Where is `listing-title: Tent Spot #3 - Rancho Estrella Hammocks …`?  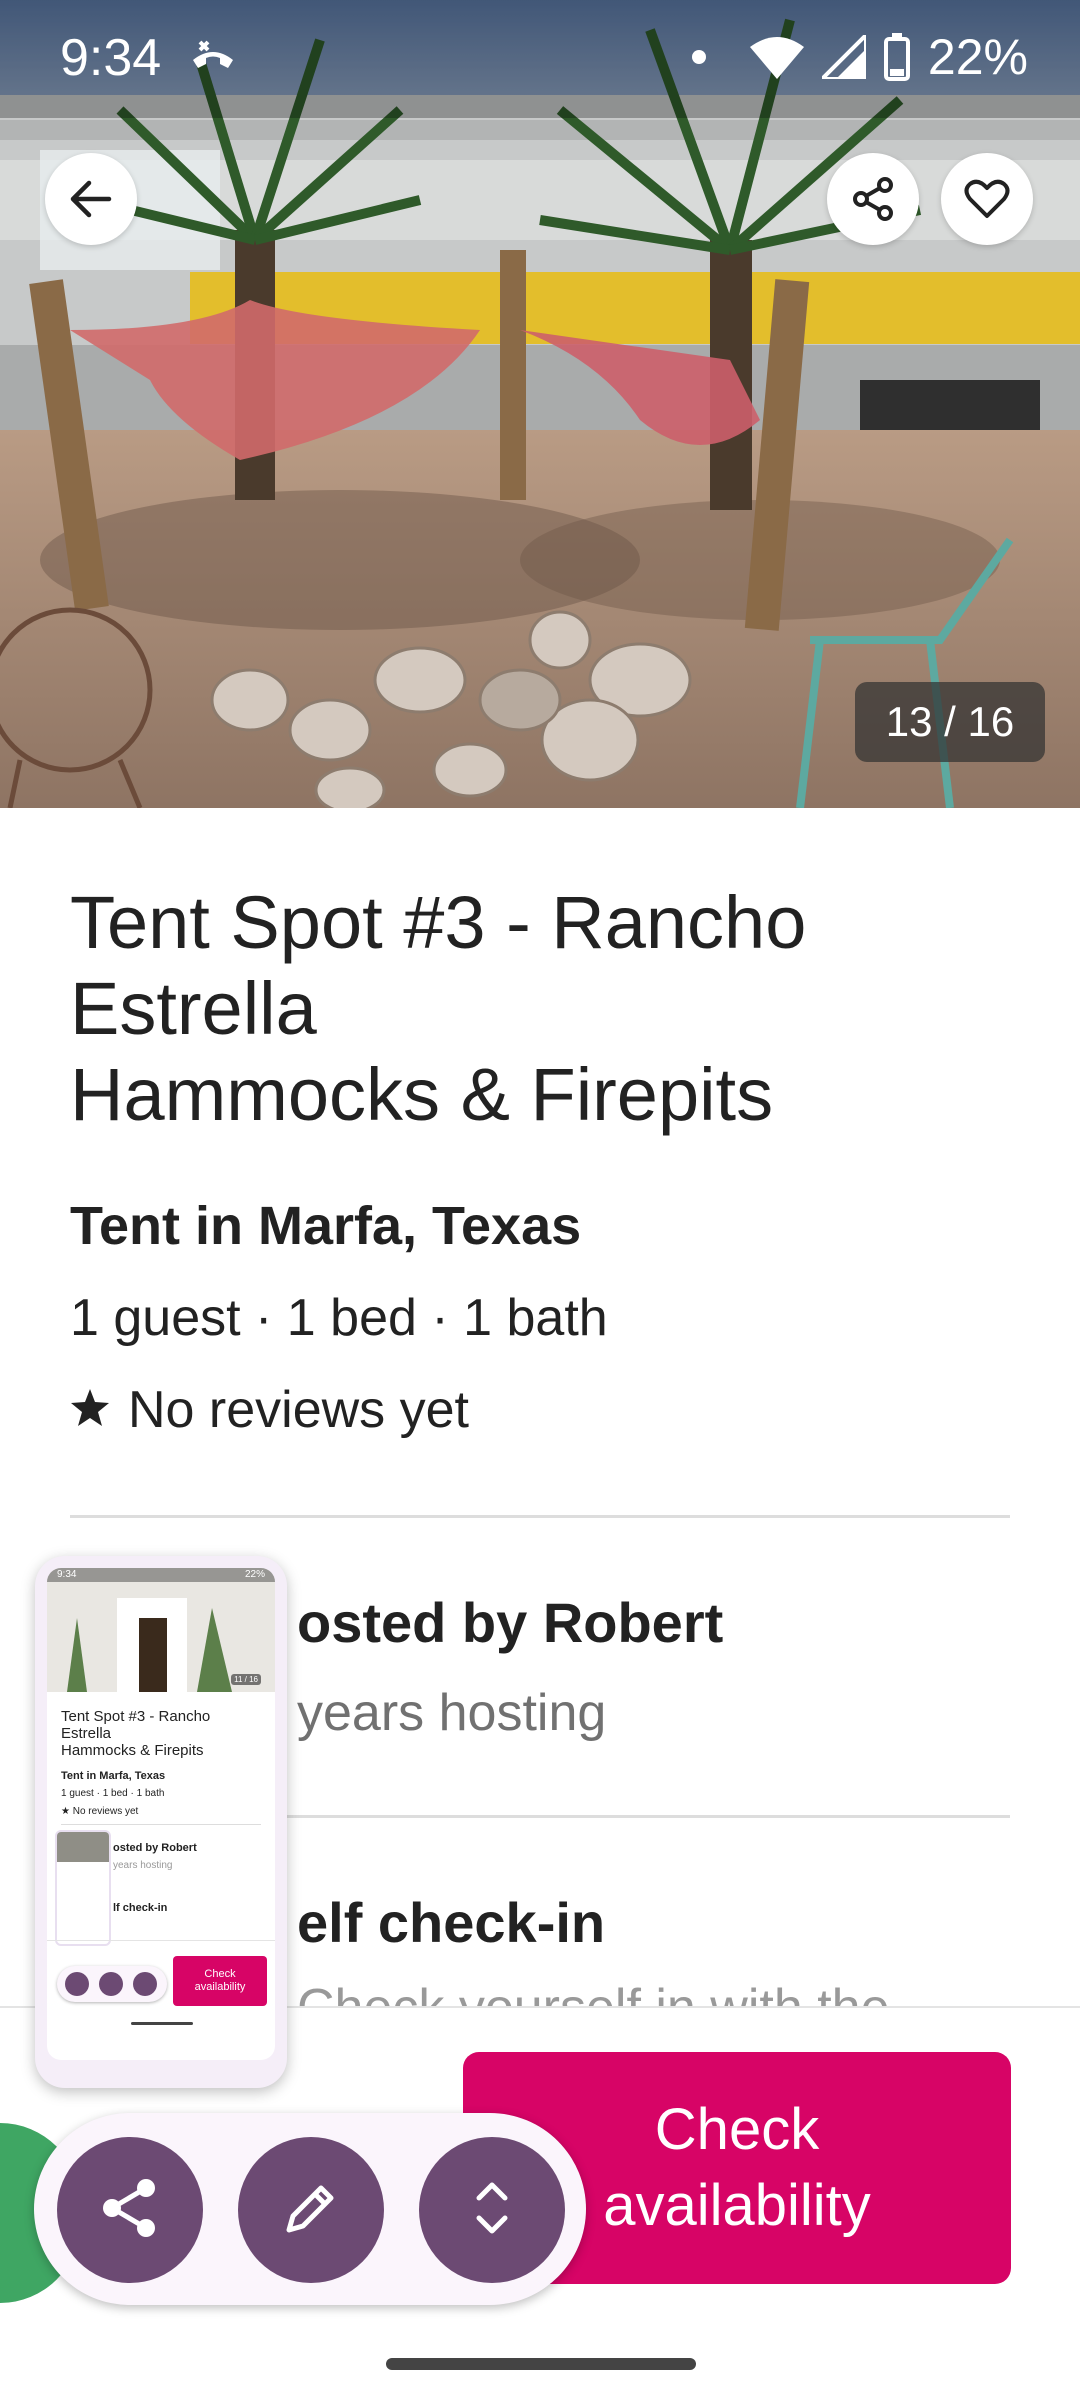 listing-title: Tent Spot #3 - Rancho Estrella Hammocks … is located at coordinates (540, 1009).